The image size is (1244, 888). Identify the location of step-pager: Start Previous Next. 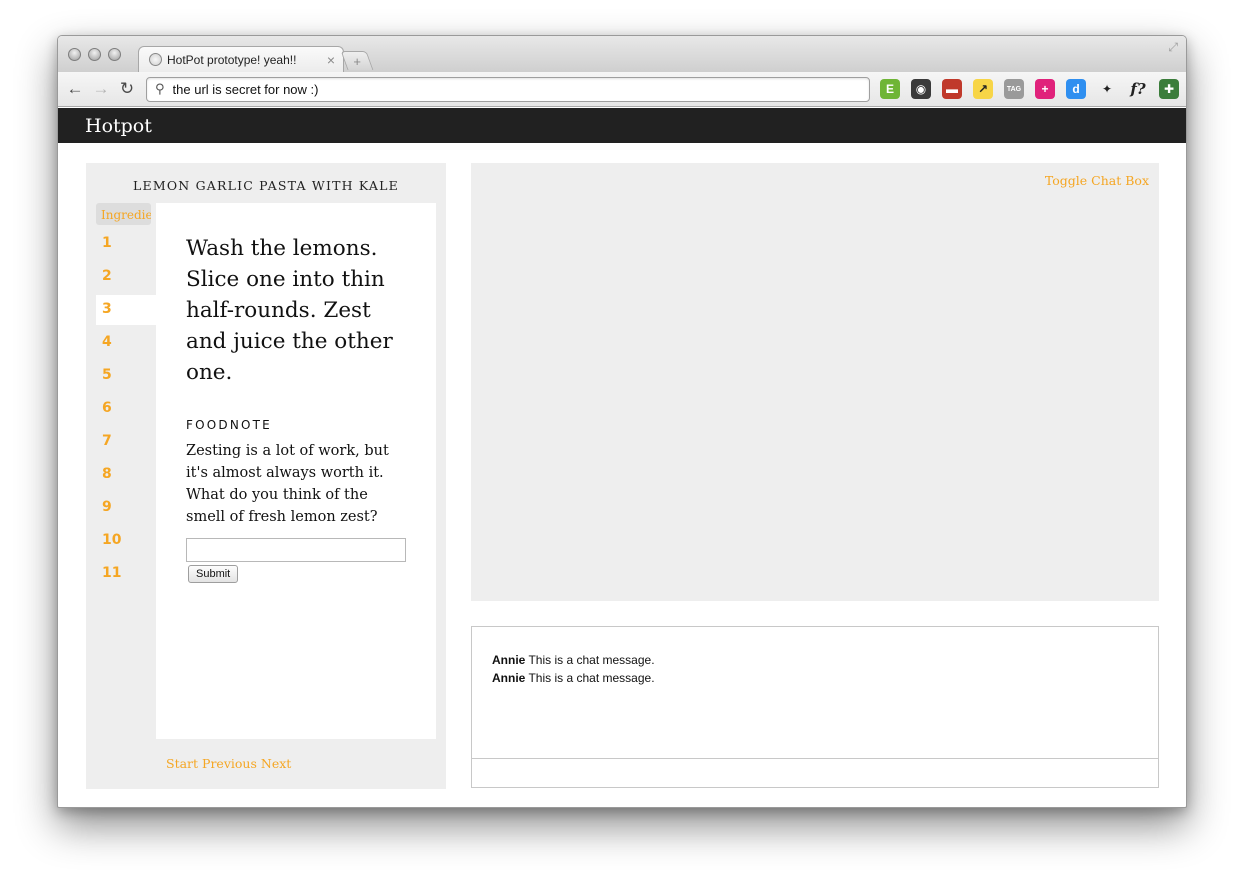
(228, 763).